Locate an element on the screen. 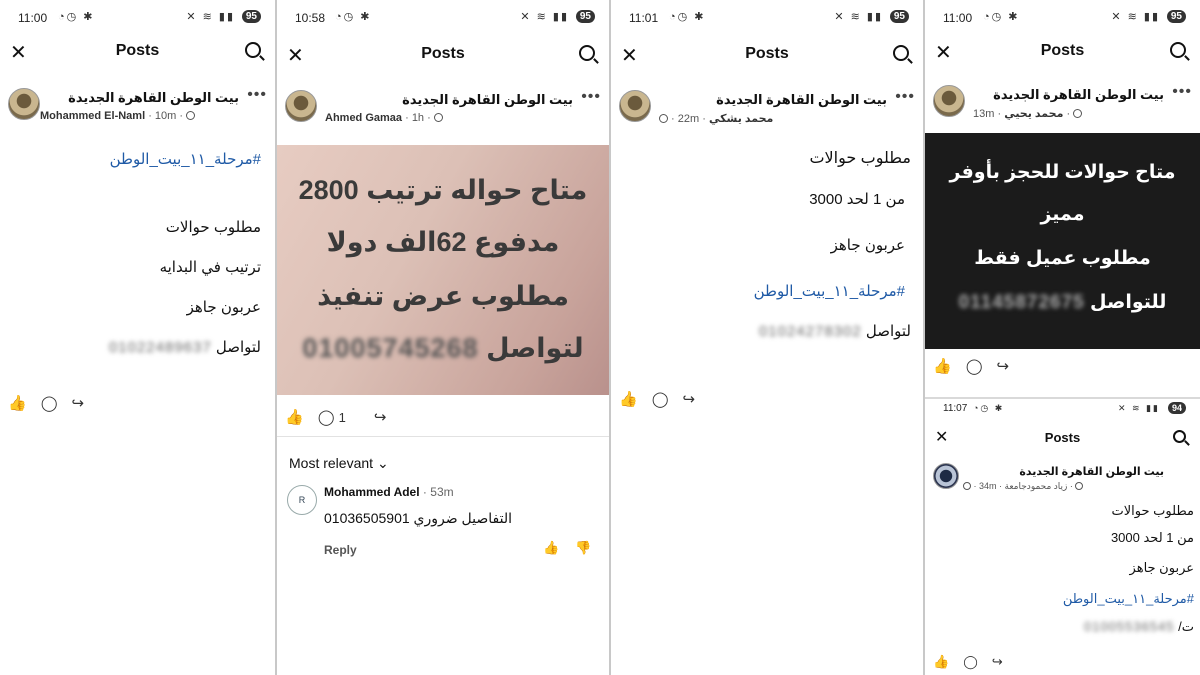 Image resolution: width=1200 pixels, height=675 pixels. comment-meta: Mohammed Adel · 53m is located at coordinates (389, 492).